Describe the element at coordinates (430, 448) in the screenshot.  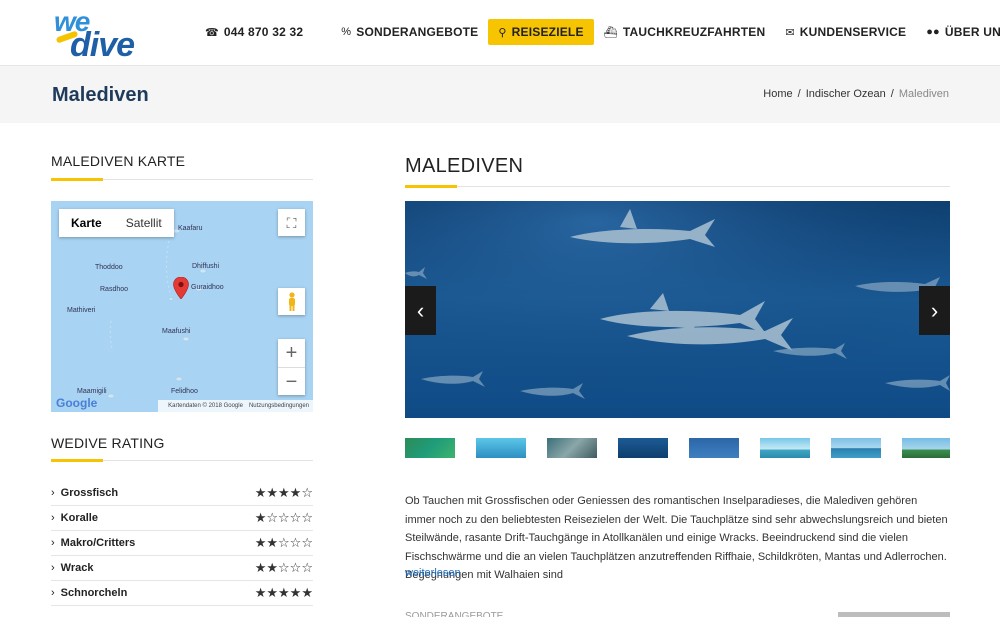
I see `thumbnail-coral` at that location.